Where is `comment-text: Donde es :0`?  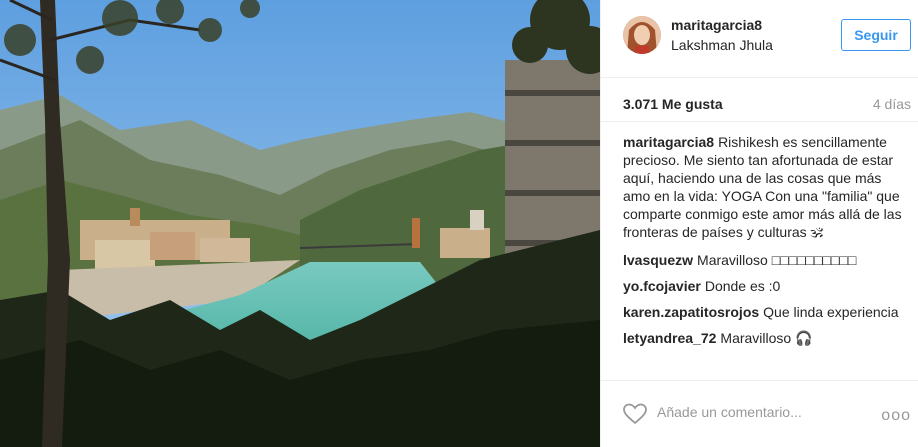
comment-text: Donde es :0 is located at coordinates (742, 286).